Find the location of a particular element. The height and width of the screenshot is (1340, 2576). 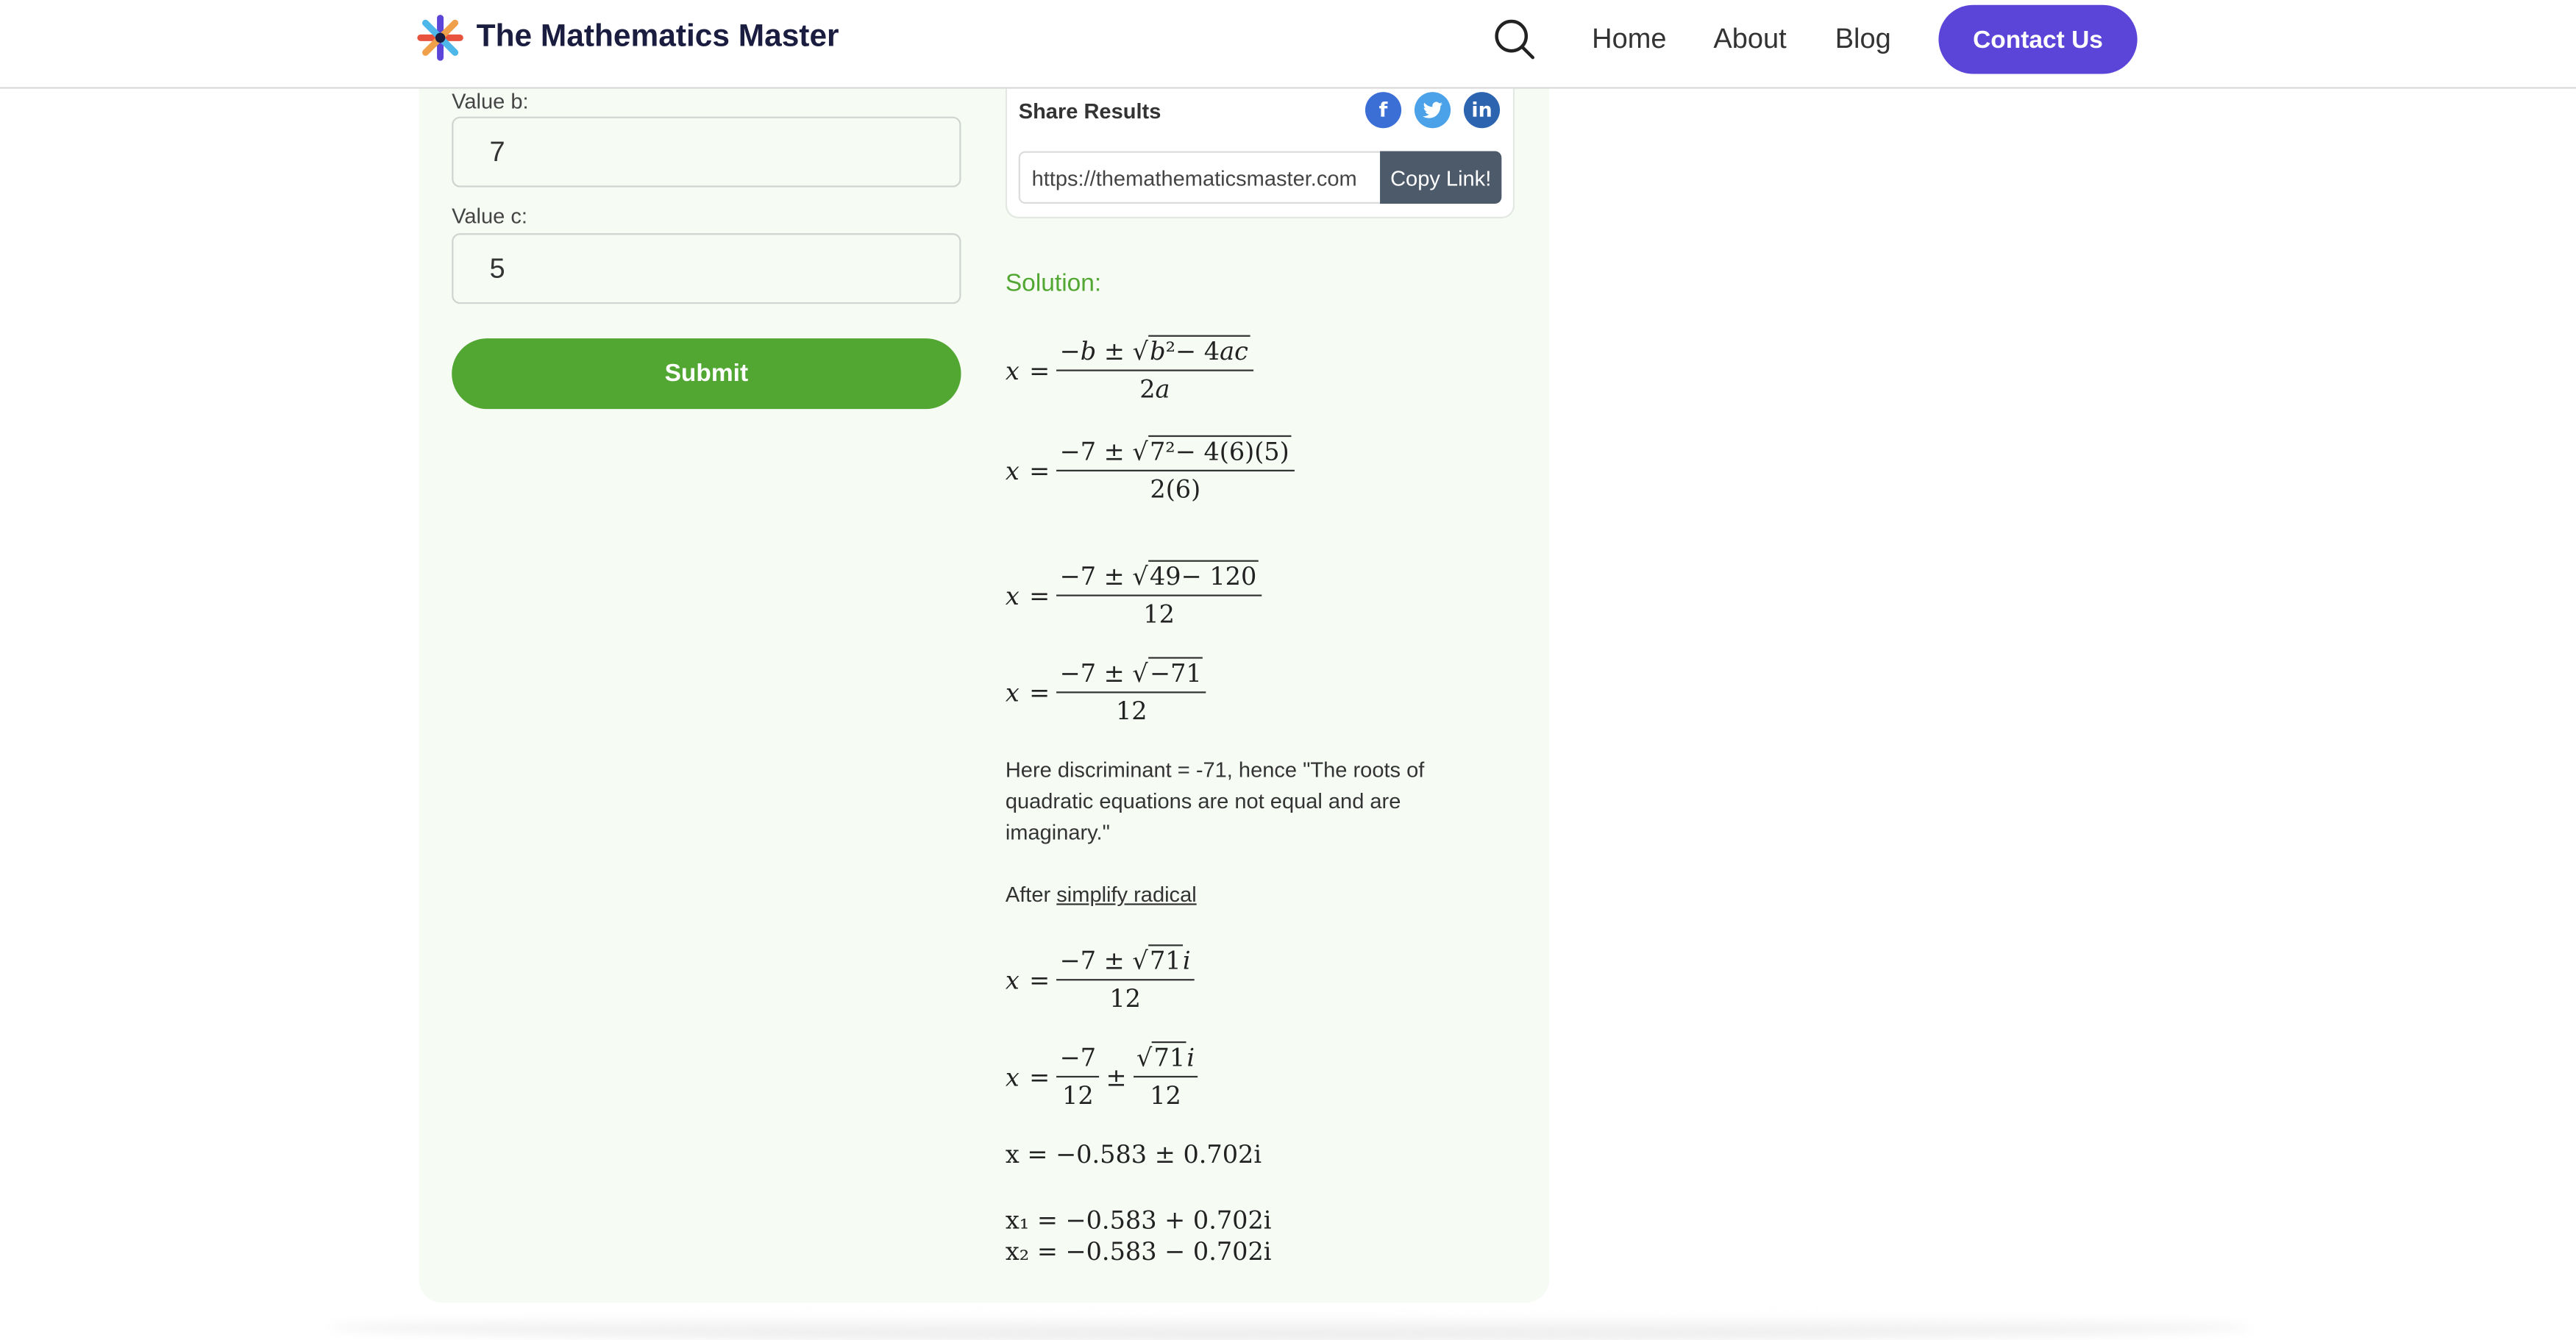

value-c-label: Value c: is located at coordinates (489, 216).